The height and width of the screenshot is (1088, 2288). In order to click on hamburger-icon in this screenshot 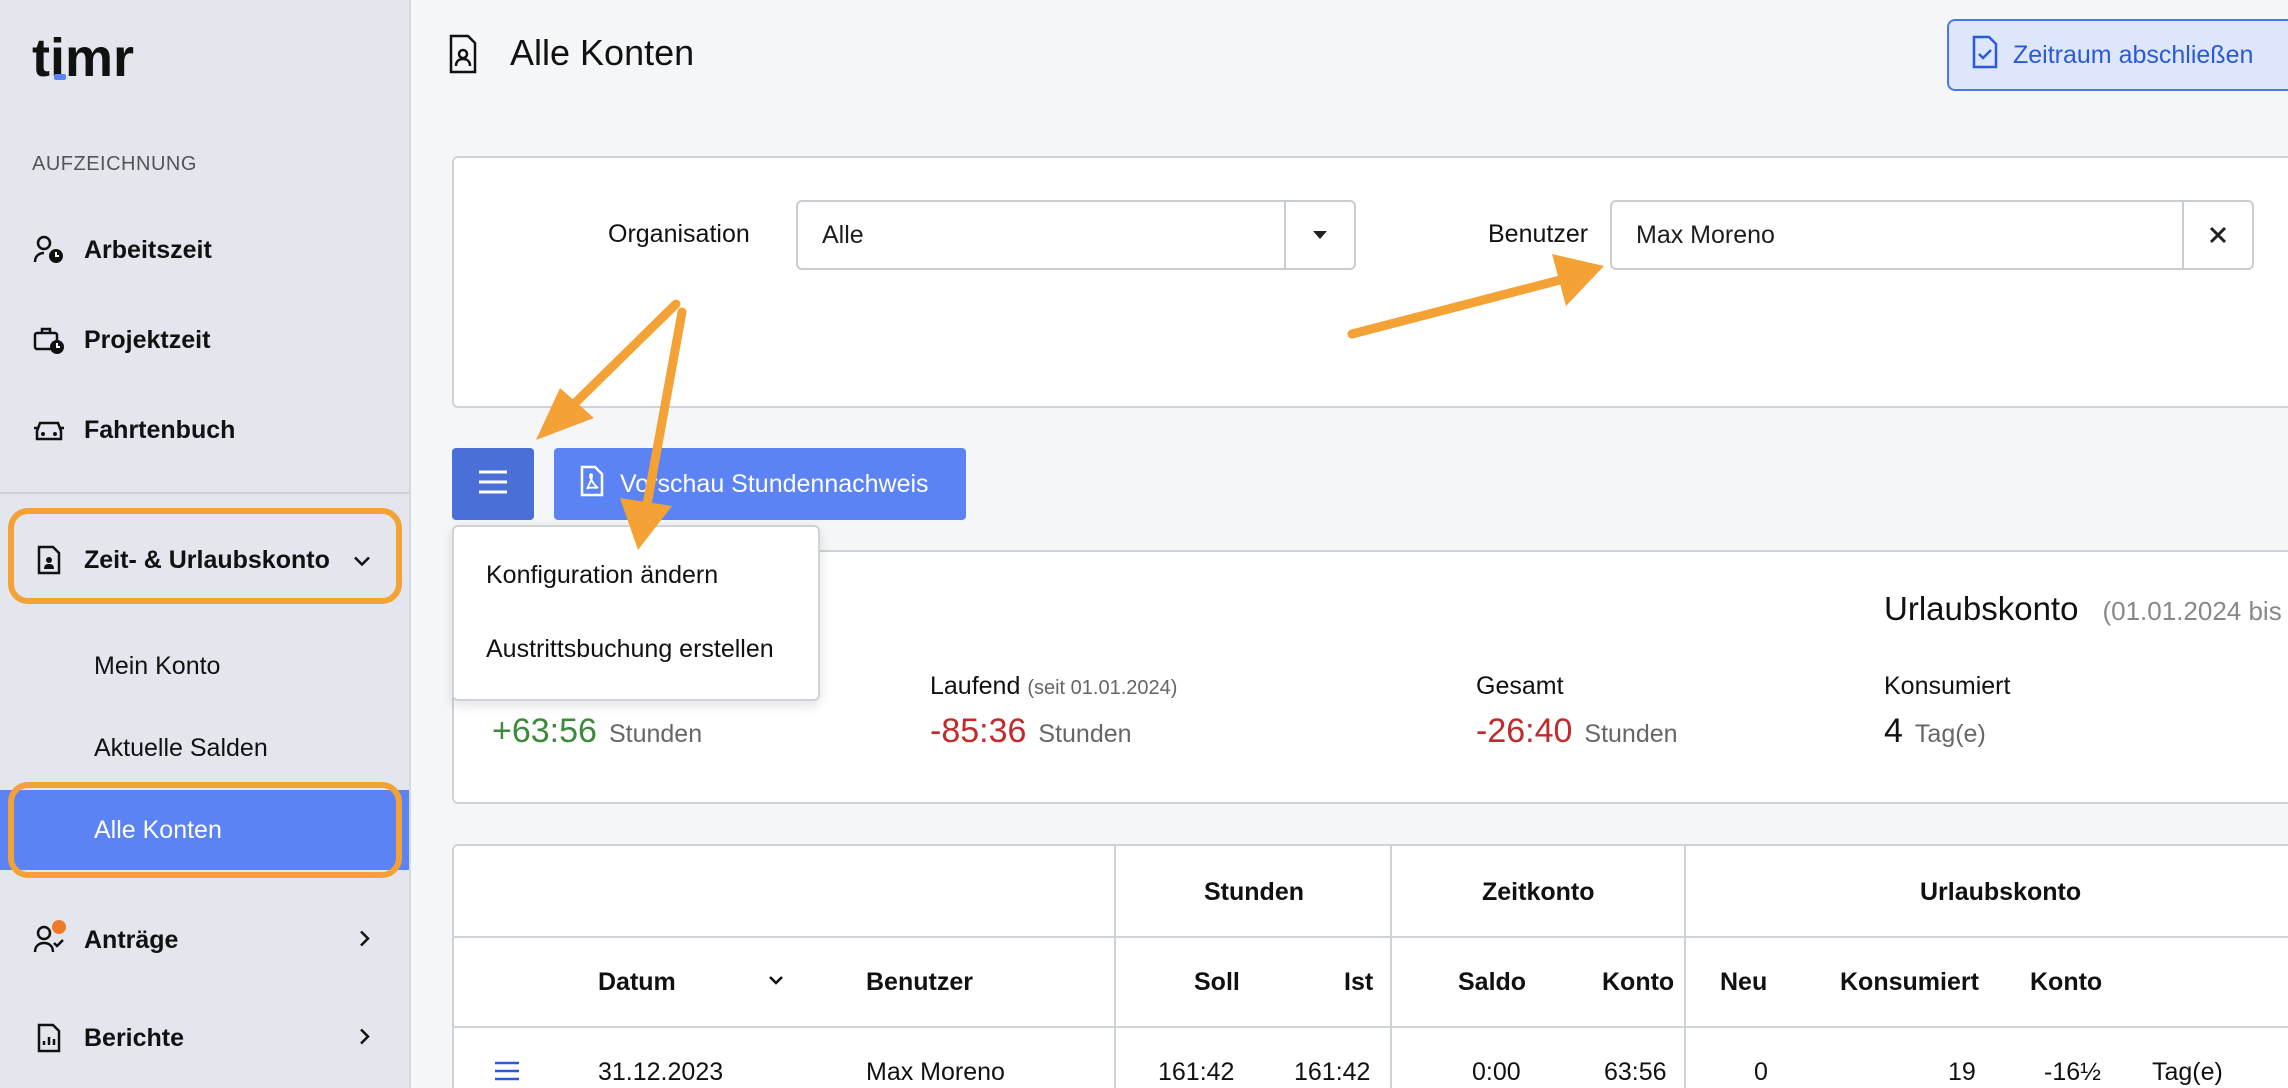, I will do `click(493, 484)`.